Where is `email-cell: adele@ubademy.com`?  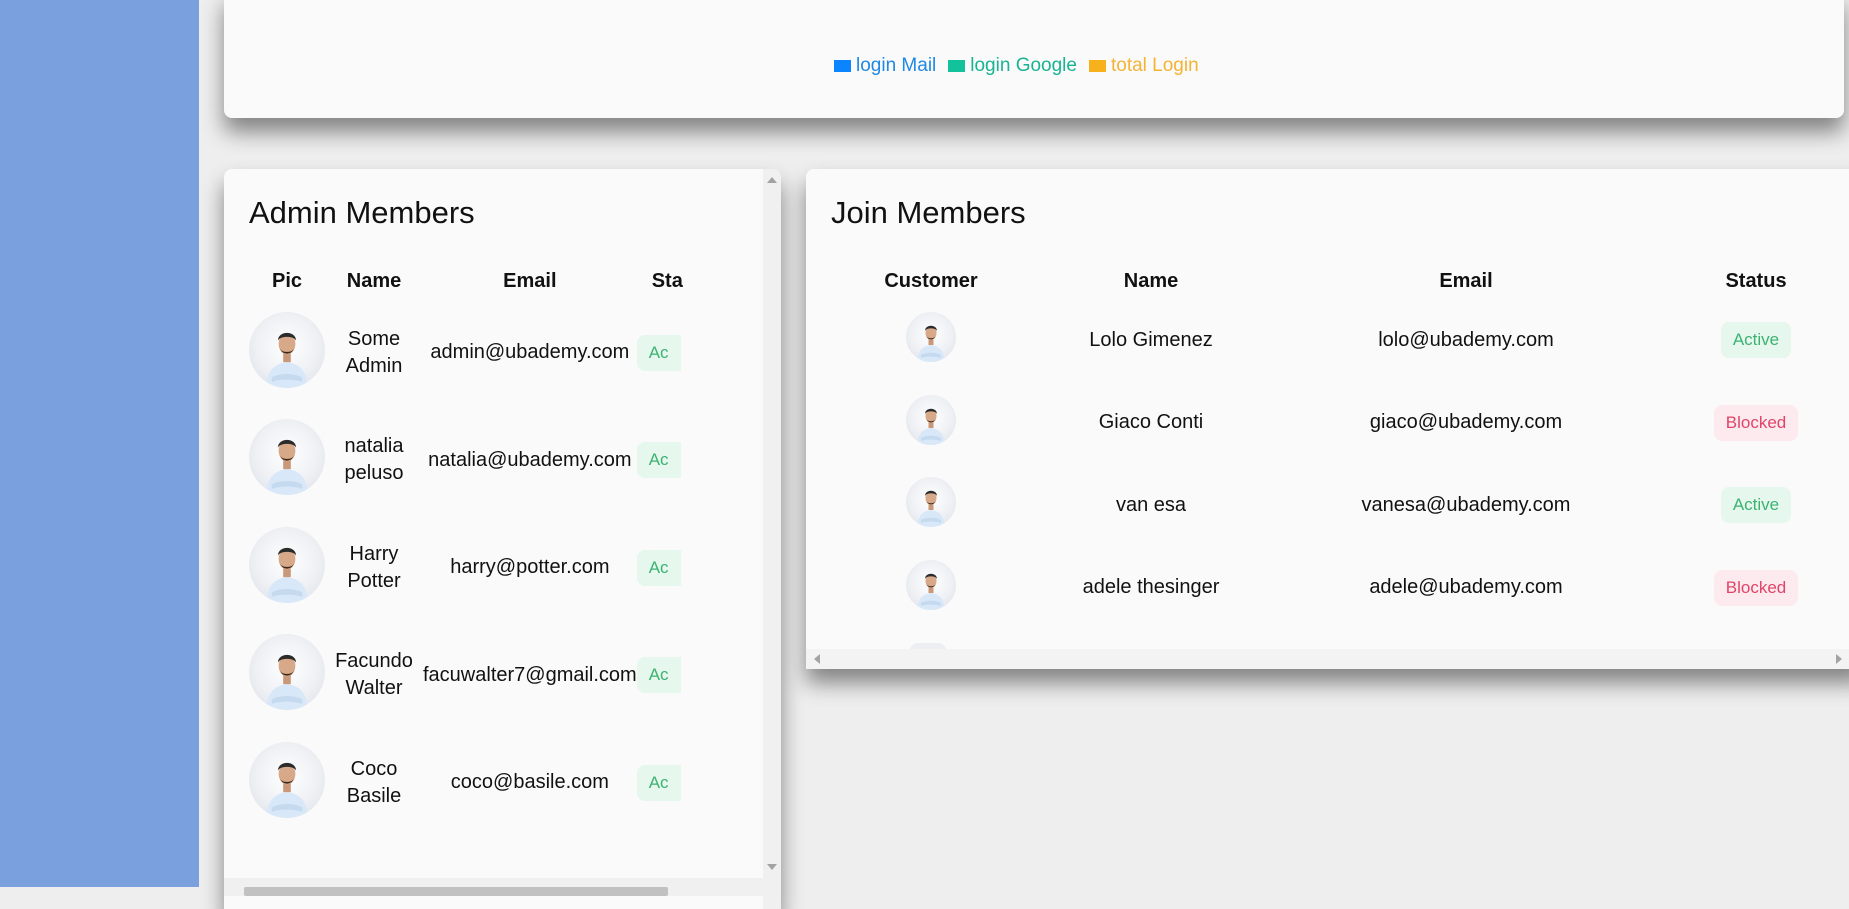
email-cell: adele@ubademy.com is located at coordinates (1466, 587).